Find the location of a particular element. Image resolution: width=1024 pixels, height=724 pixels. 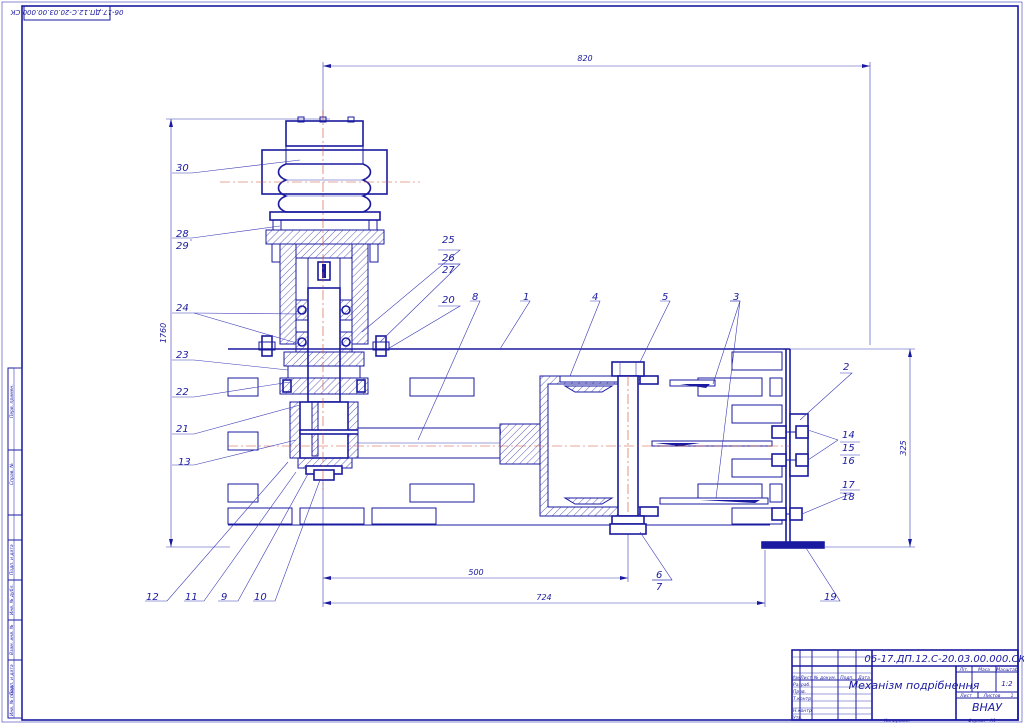

rotor-assembly is located at coordinates (415, 441).